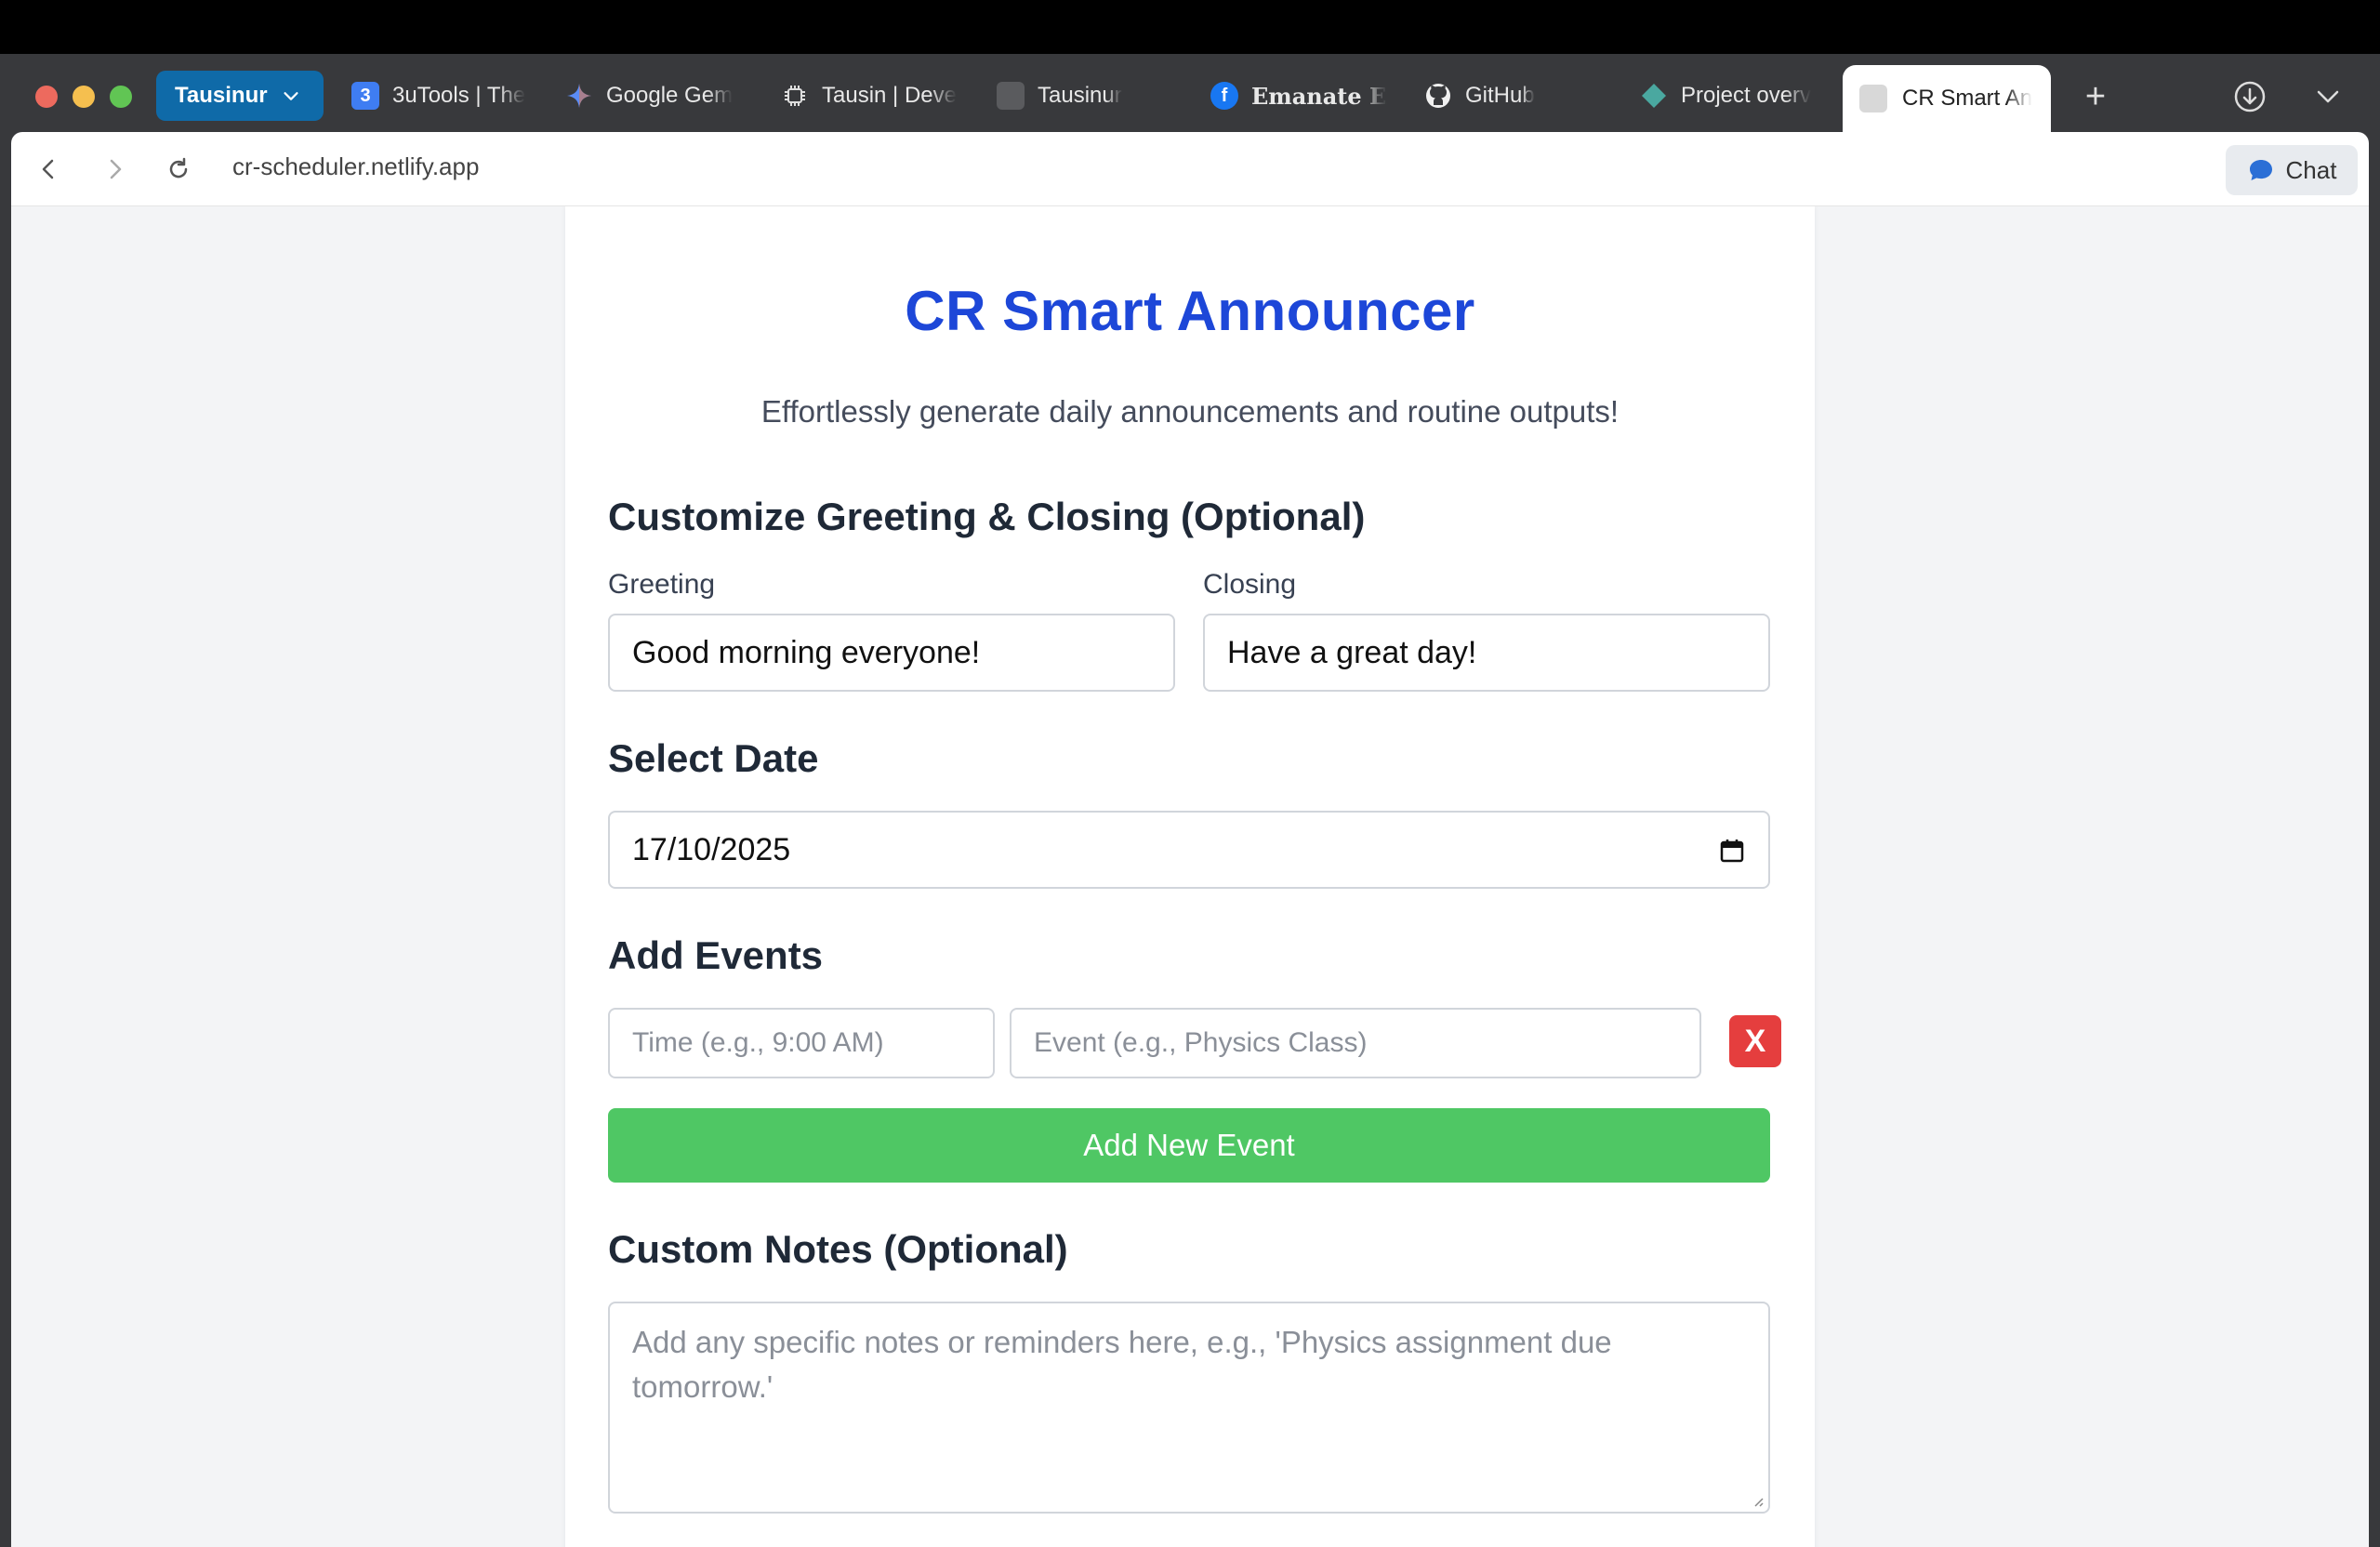  Describe the element at coordinates (889, 95) in the screenshot. I see `tab-label: Tausin | Deve` at that location.